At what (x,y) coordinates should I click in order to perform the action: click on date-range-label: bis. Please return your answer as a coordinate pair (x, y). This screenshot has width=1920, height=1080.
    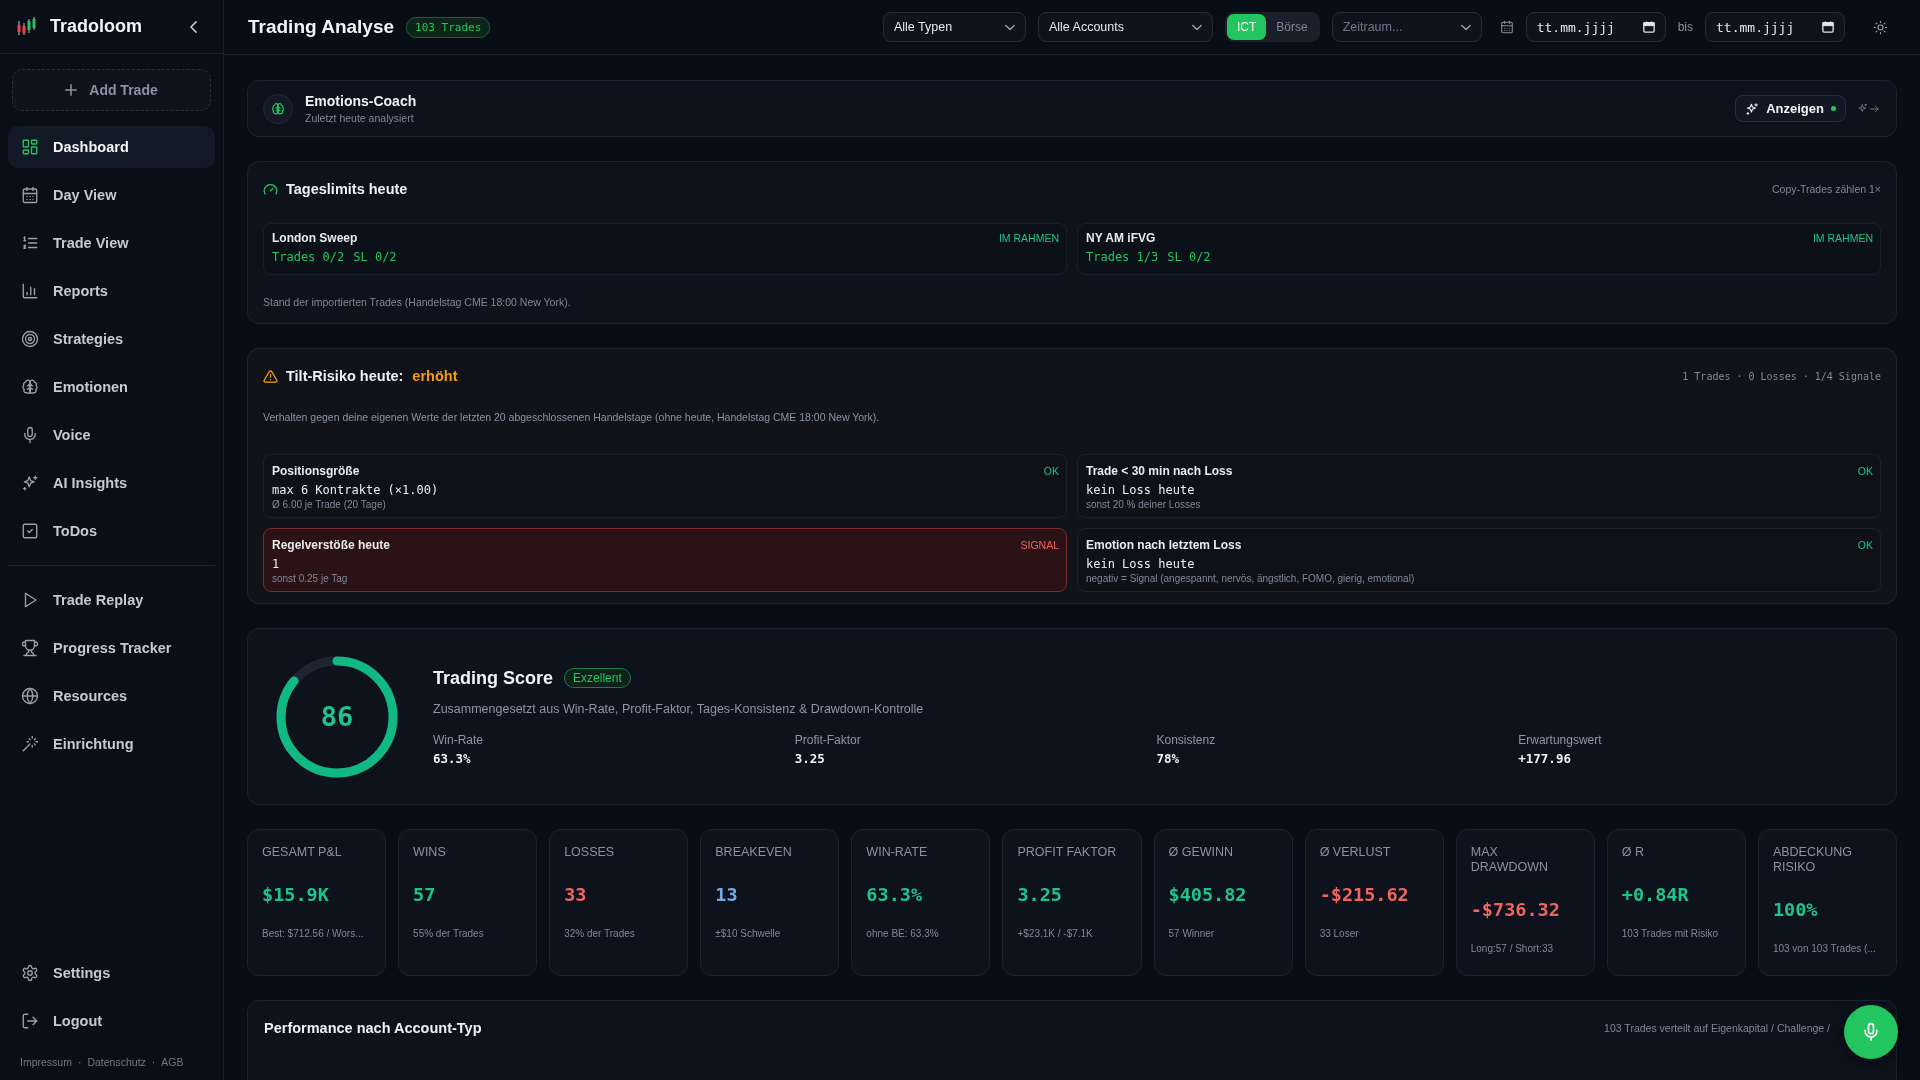
    Looking at the image, I should click on (1685, 27).